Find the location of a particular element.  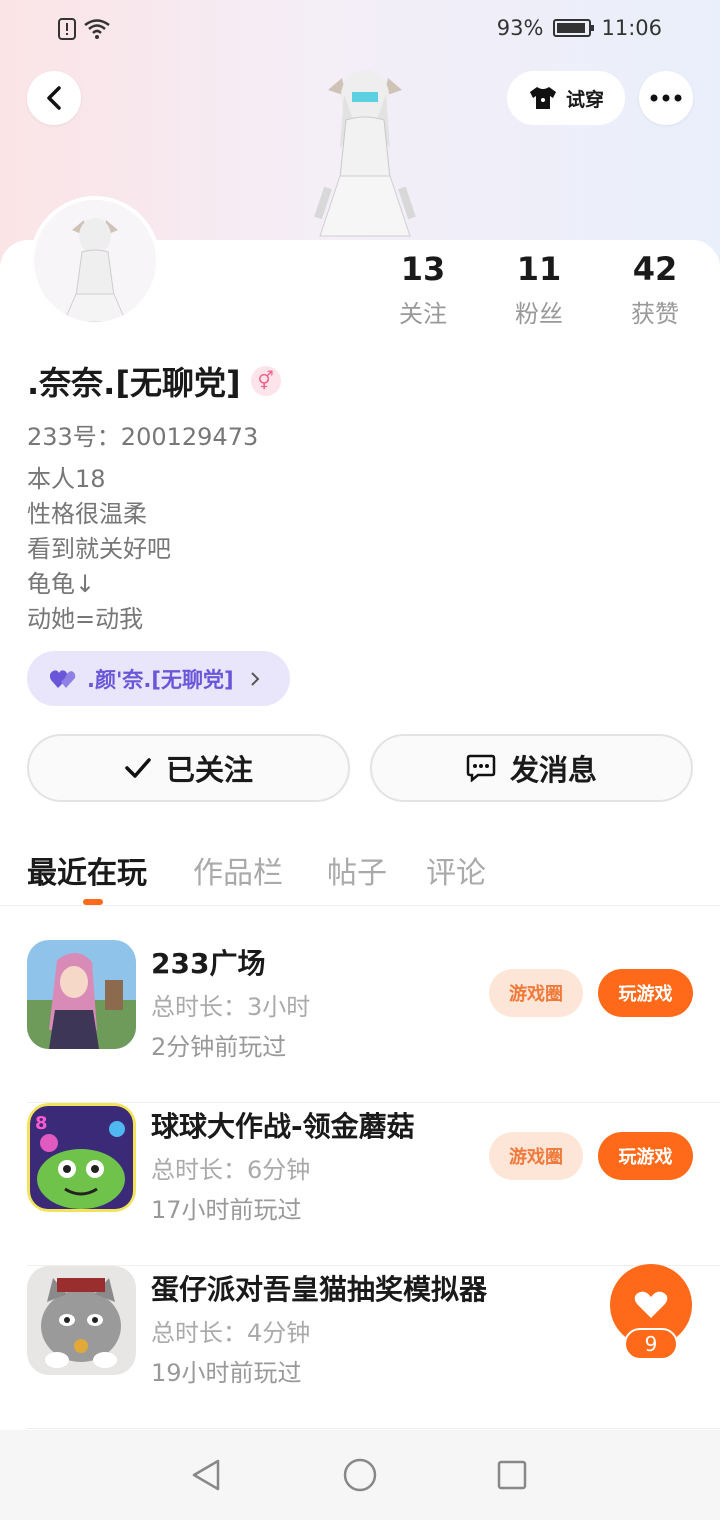

game-last-played: 17小时前玩过 is located at coordinates (226, 1210).